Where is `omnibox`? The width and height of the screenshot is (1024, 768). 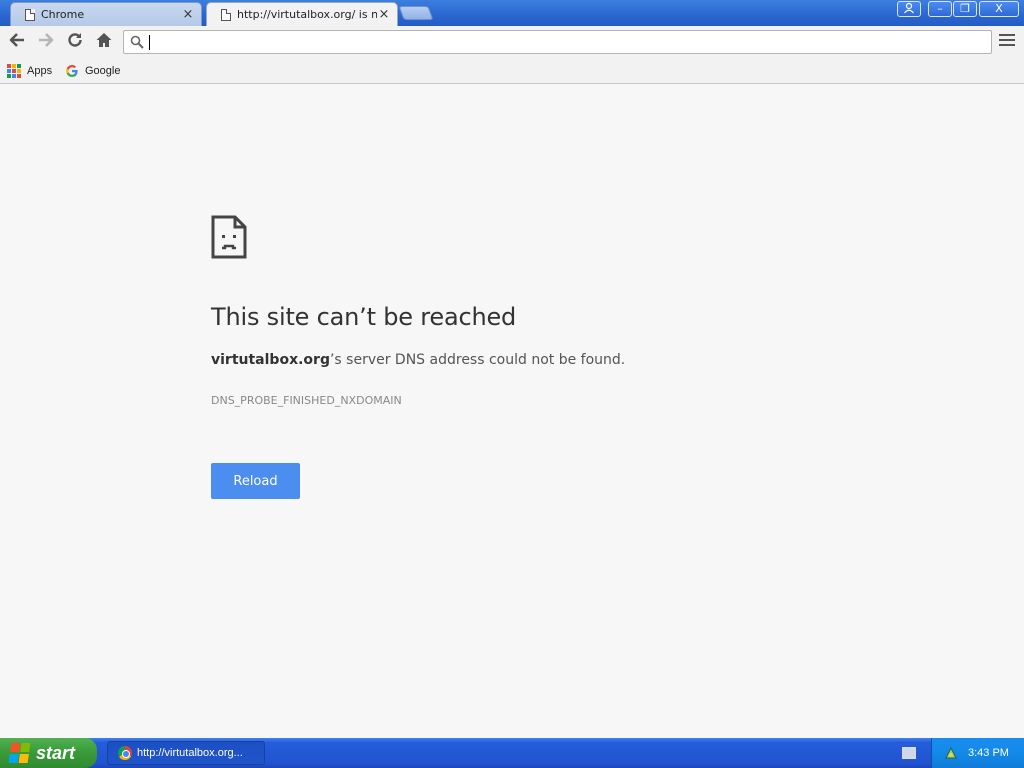 omnibox is located at coordinates (557, 42).